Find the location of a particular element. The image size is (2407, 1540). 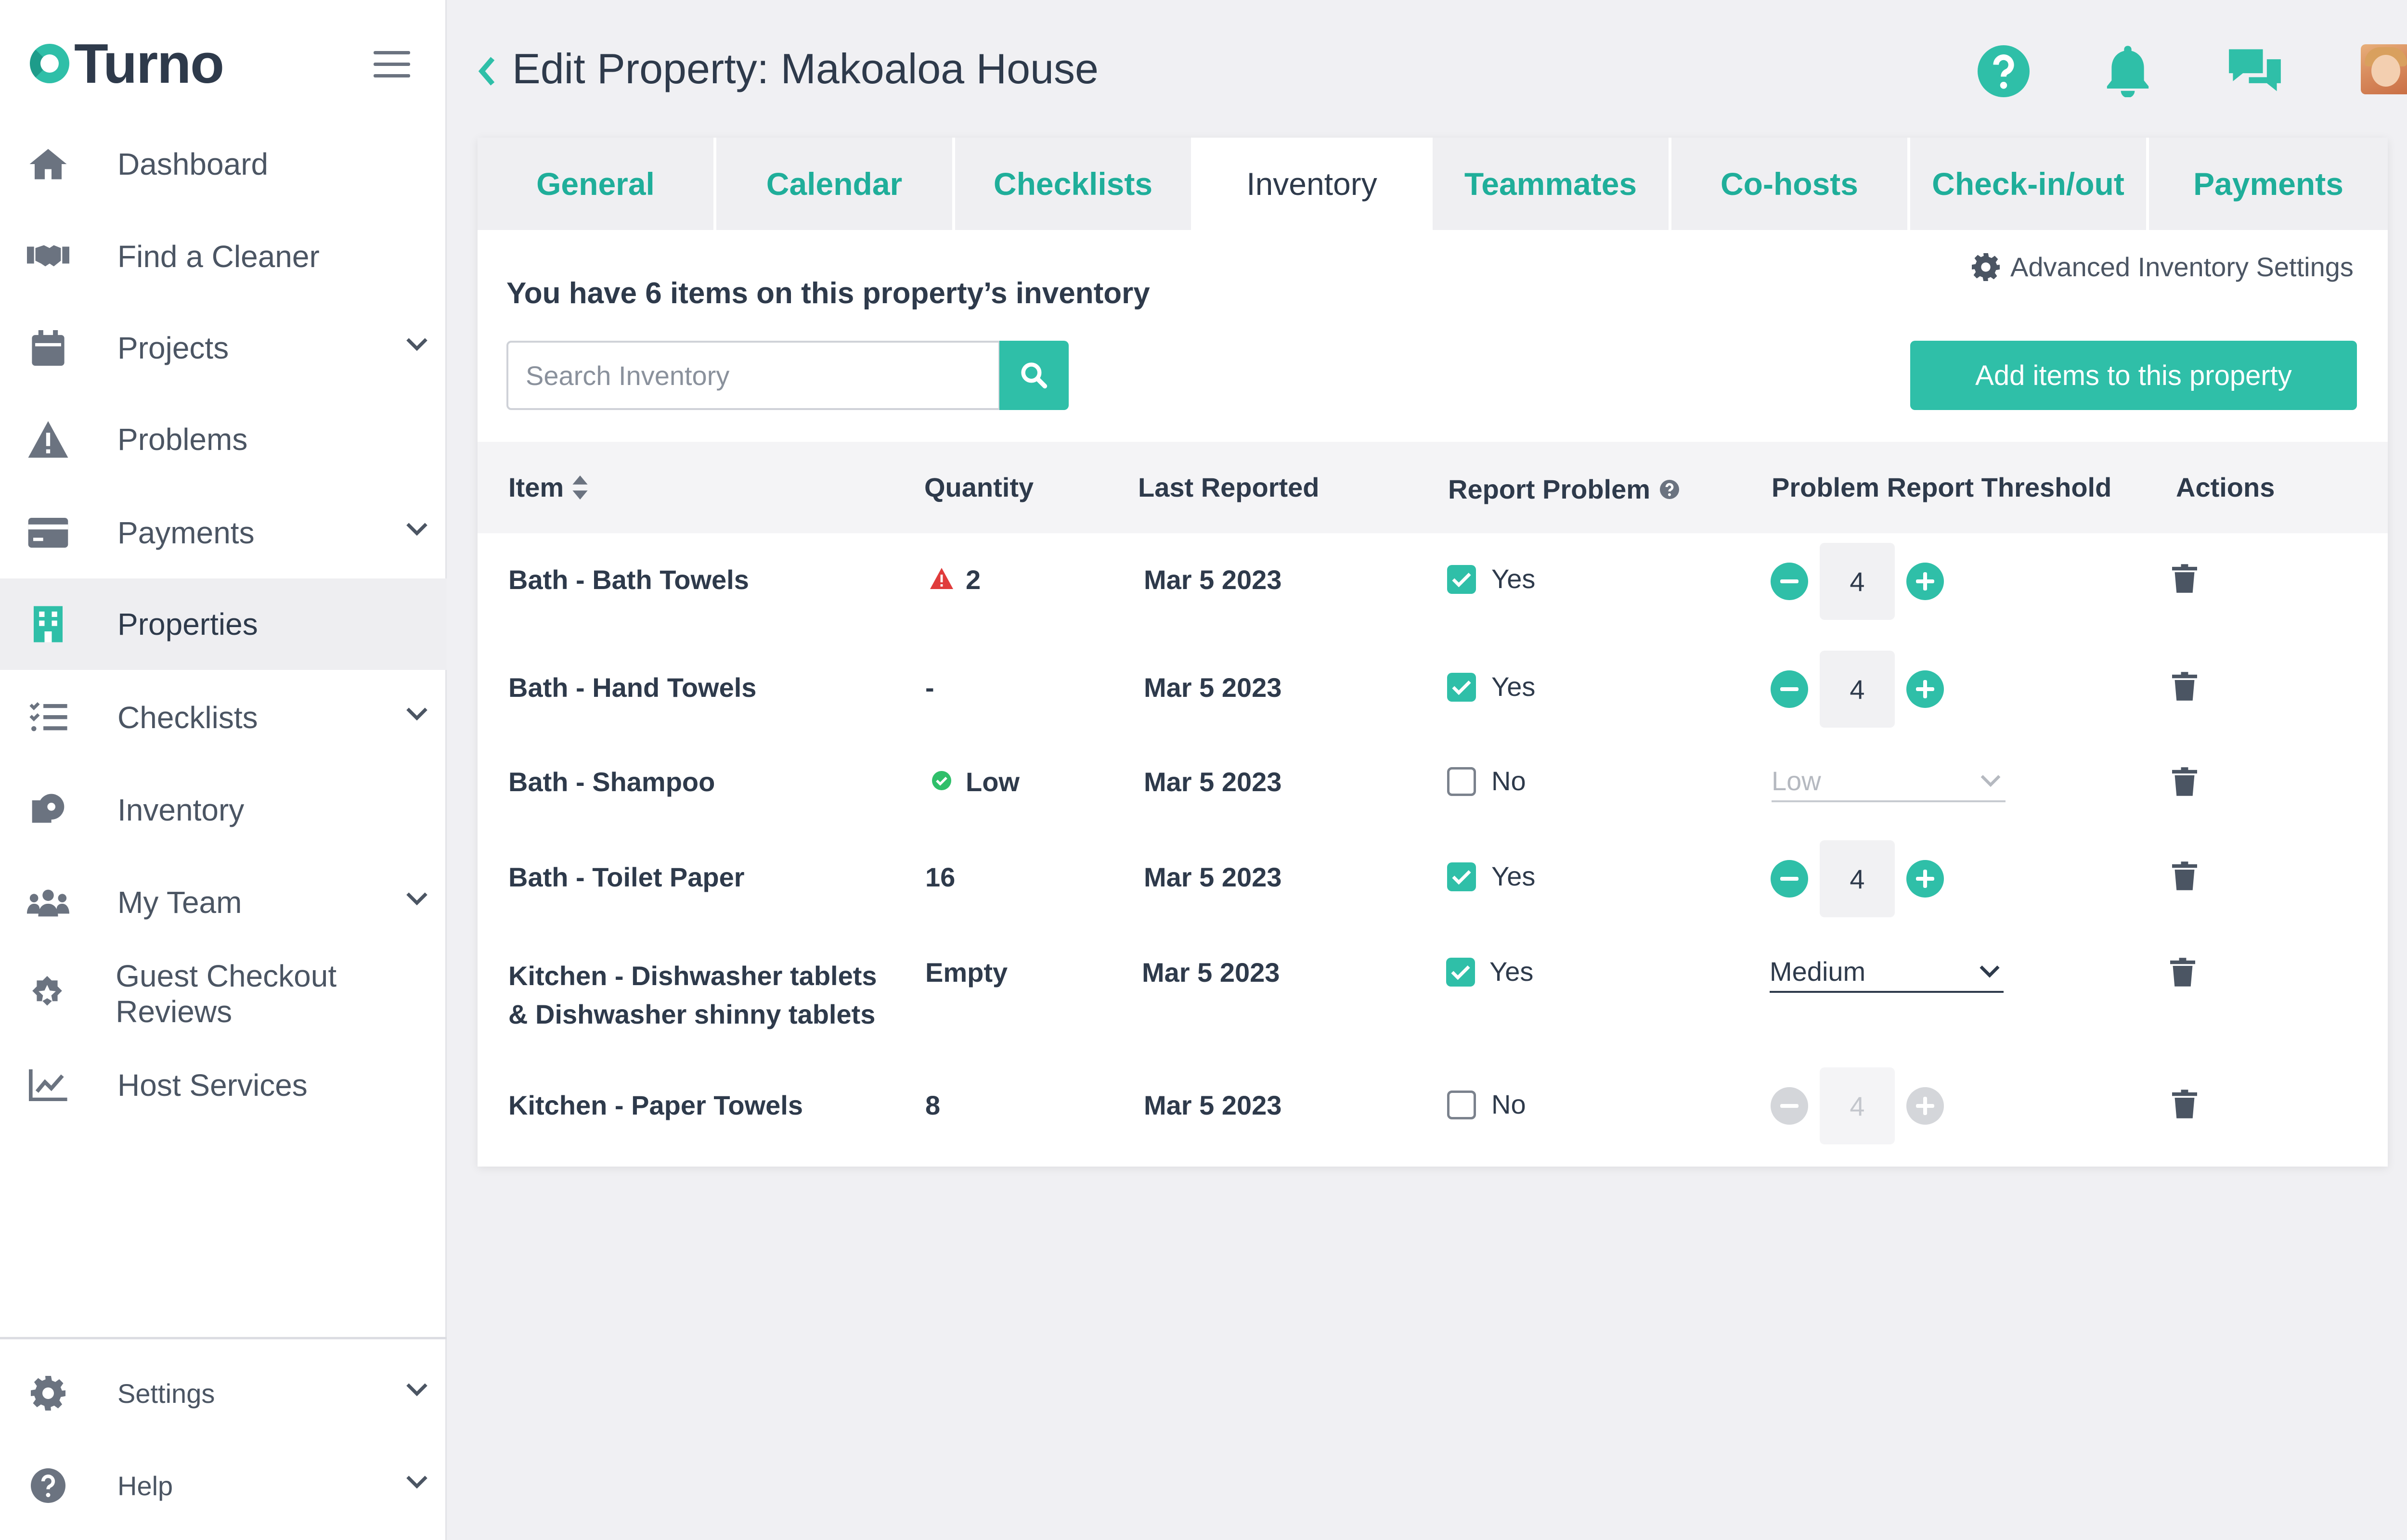

item-name: Bath - Toilet Paper is located at coordinates (626, 877).